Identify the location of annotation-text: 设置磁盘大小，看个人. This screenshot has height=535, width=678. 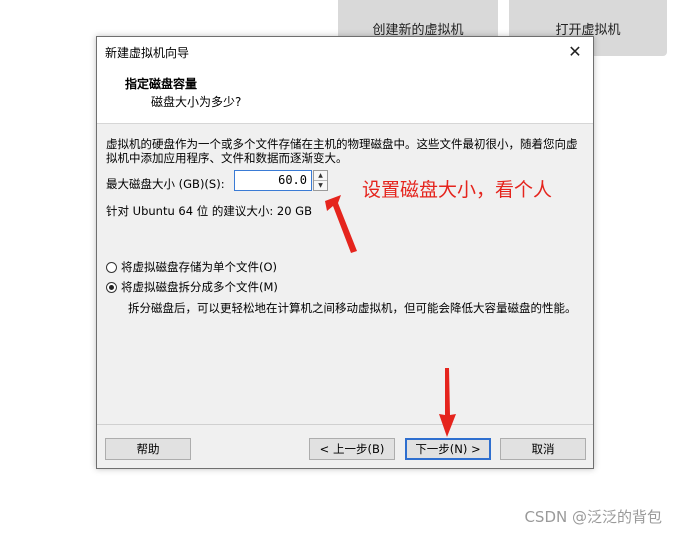
(457, 190).